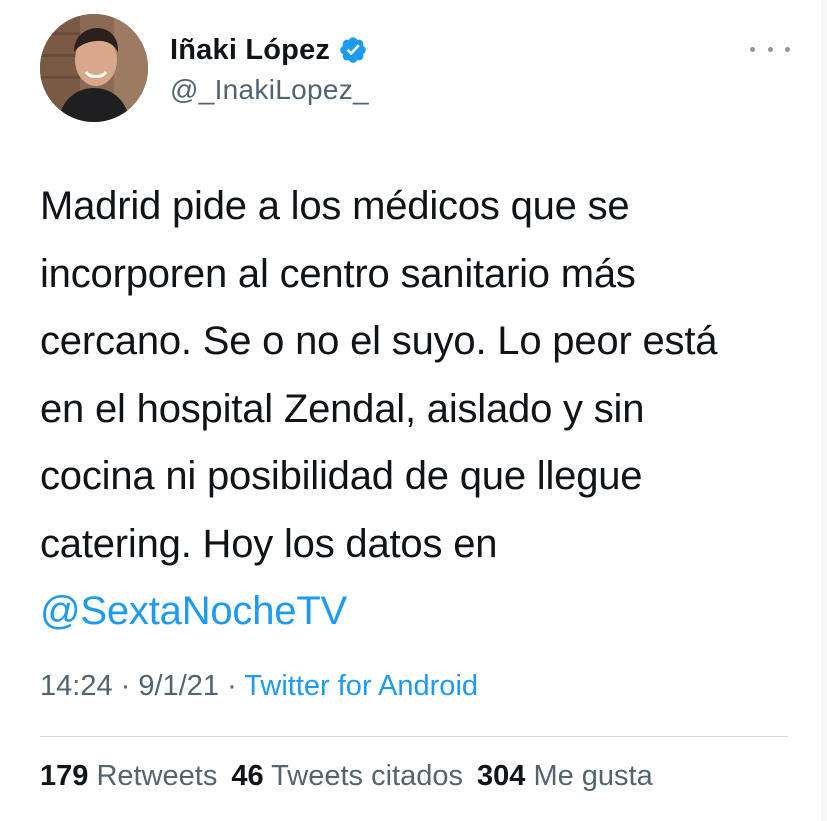 This screenshot has height=821, width=827. What do you see at coordinates (341, 476) in the screenshot?
I see `tweet-line: cocina ni posibilidad de que llegue` at bounding box center [341, 476].